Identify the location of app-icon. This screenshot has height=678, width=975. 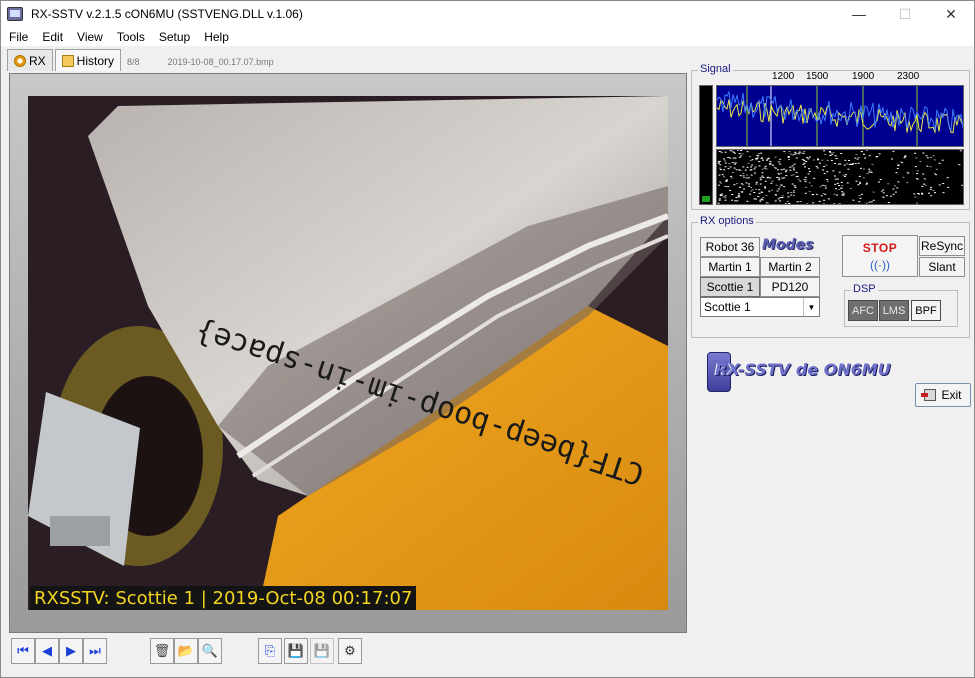
(15, 14).